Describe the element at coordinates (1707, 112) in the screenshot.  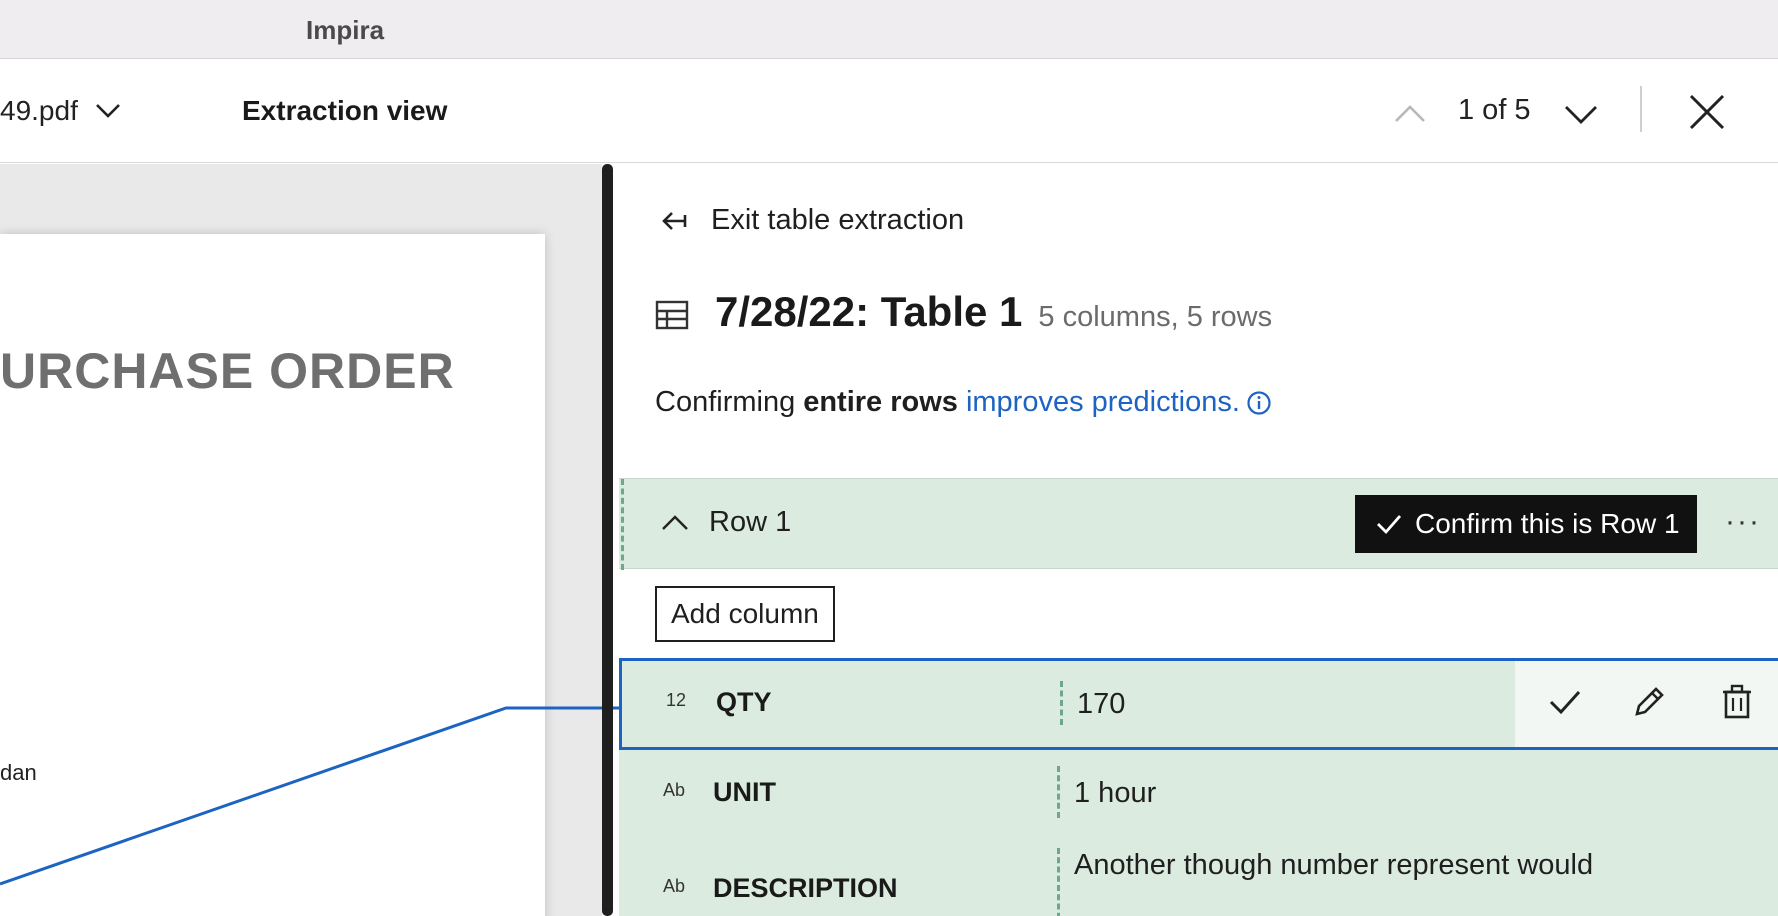
I see `close-icon` at that location.